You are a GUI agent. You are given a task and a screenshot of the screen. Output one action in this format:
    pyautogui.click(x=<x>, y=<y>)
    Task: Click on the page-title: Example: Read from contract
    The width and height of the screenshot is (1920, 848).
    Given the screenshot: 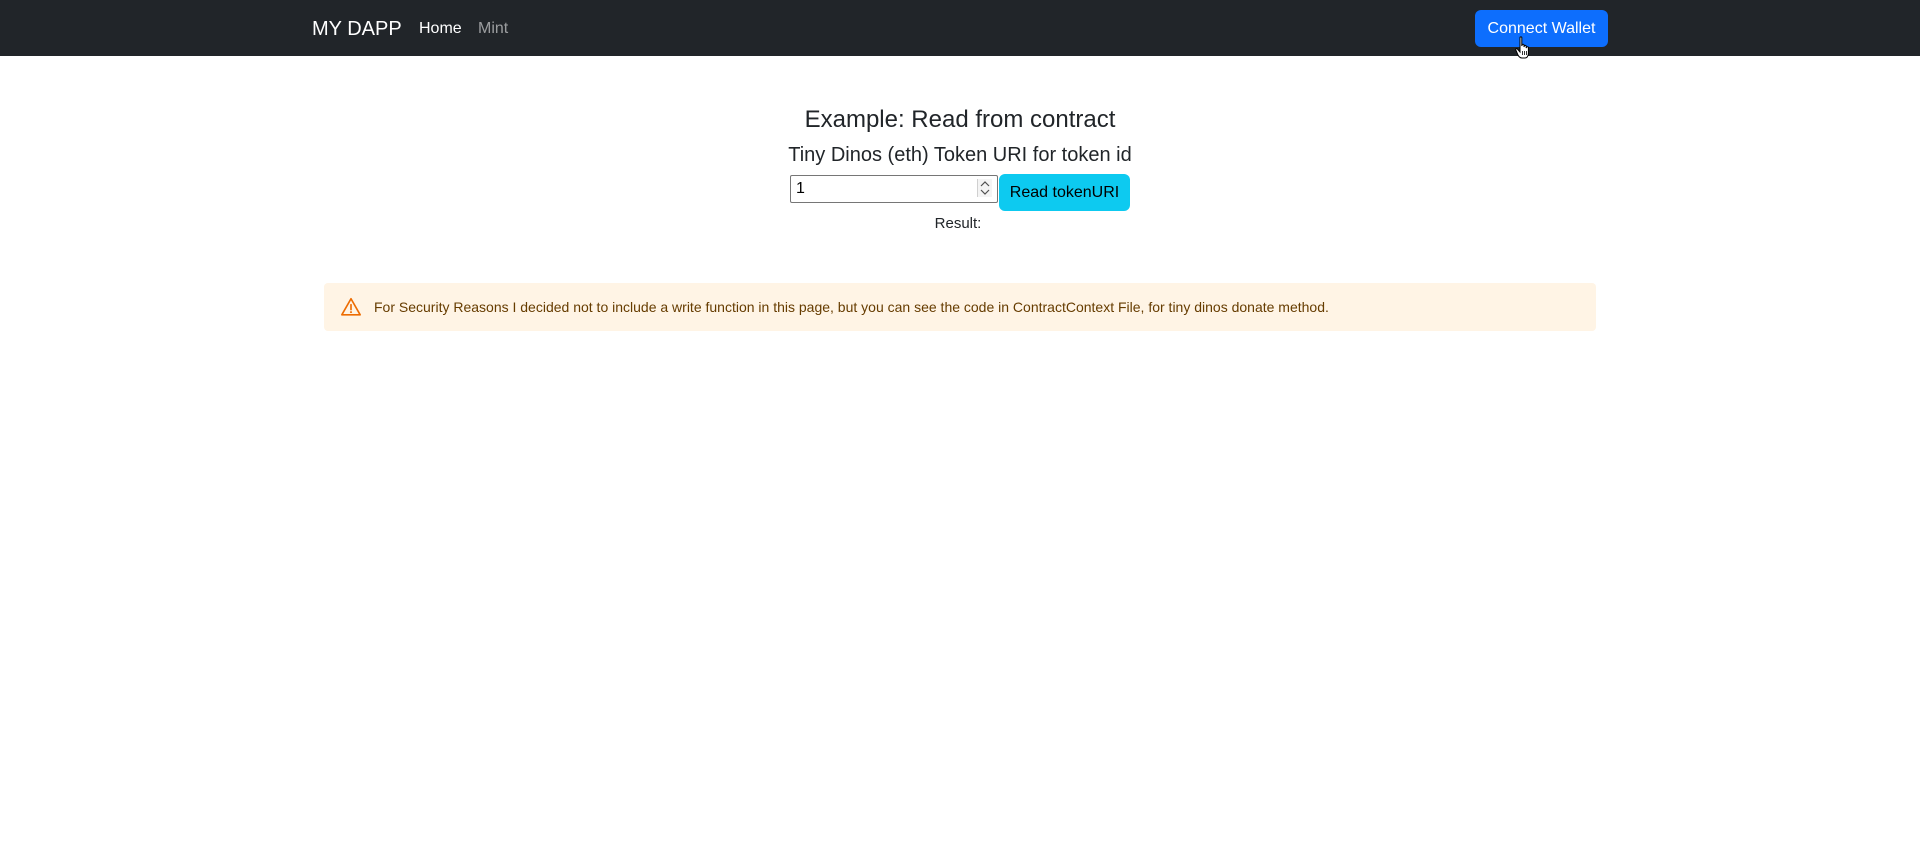 What is the action you would take?
    pyautogui.click(x=960, y=119)
    